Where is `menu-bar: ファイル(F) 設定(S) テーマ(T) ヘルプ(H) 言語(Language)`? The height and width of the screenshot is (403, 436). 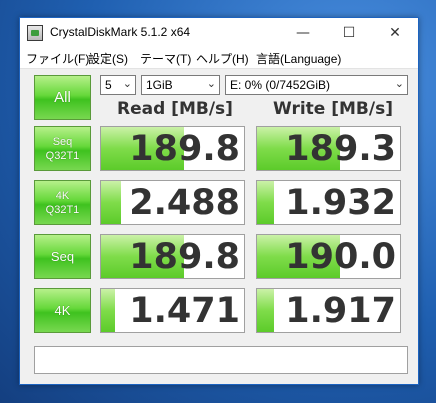 menu-bar: ファイル(F) 設定(S) テーマ(T) ヘルプ(H) 言語(Language) is located at coordinates (219, 58).